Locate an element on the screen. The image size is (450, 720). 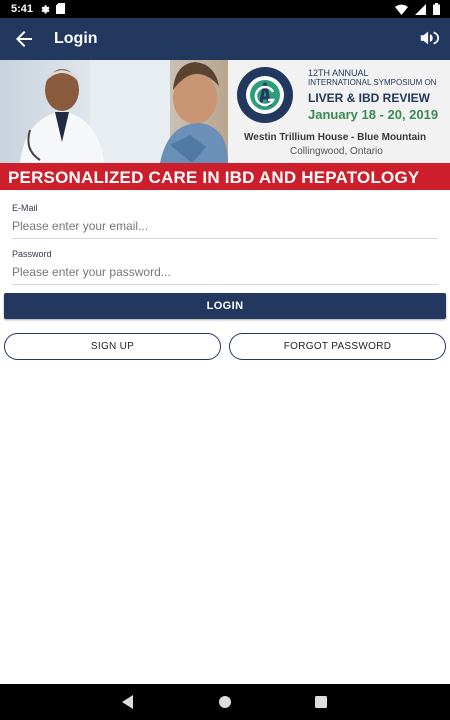
nav-home-icon is located at coordinates (225, 702).